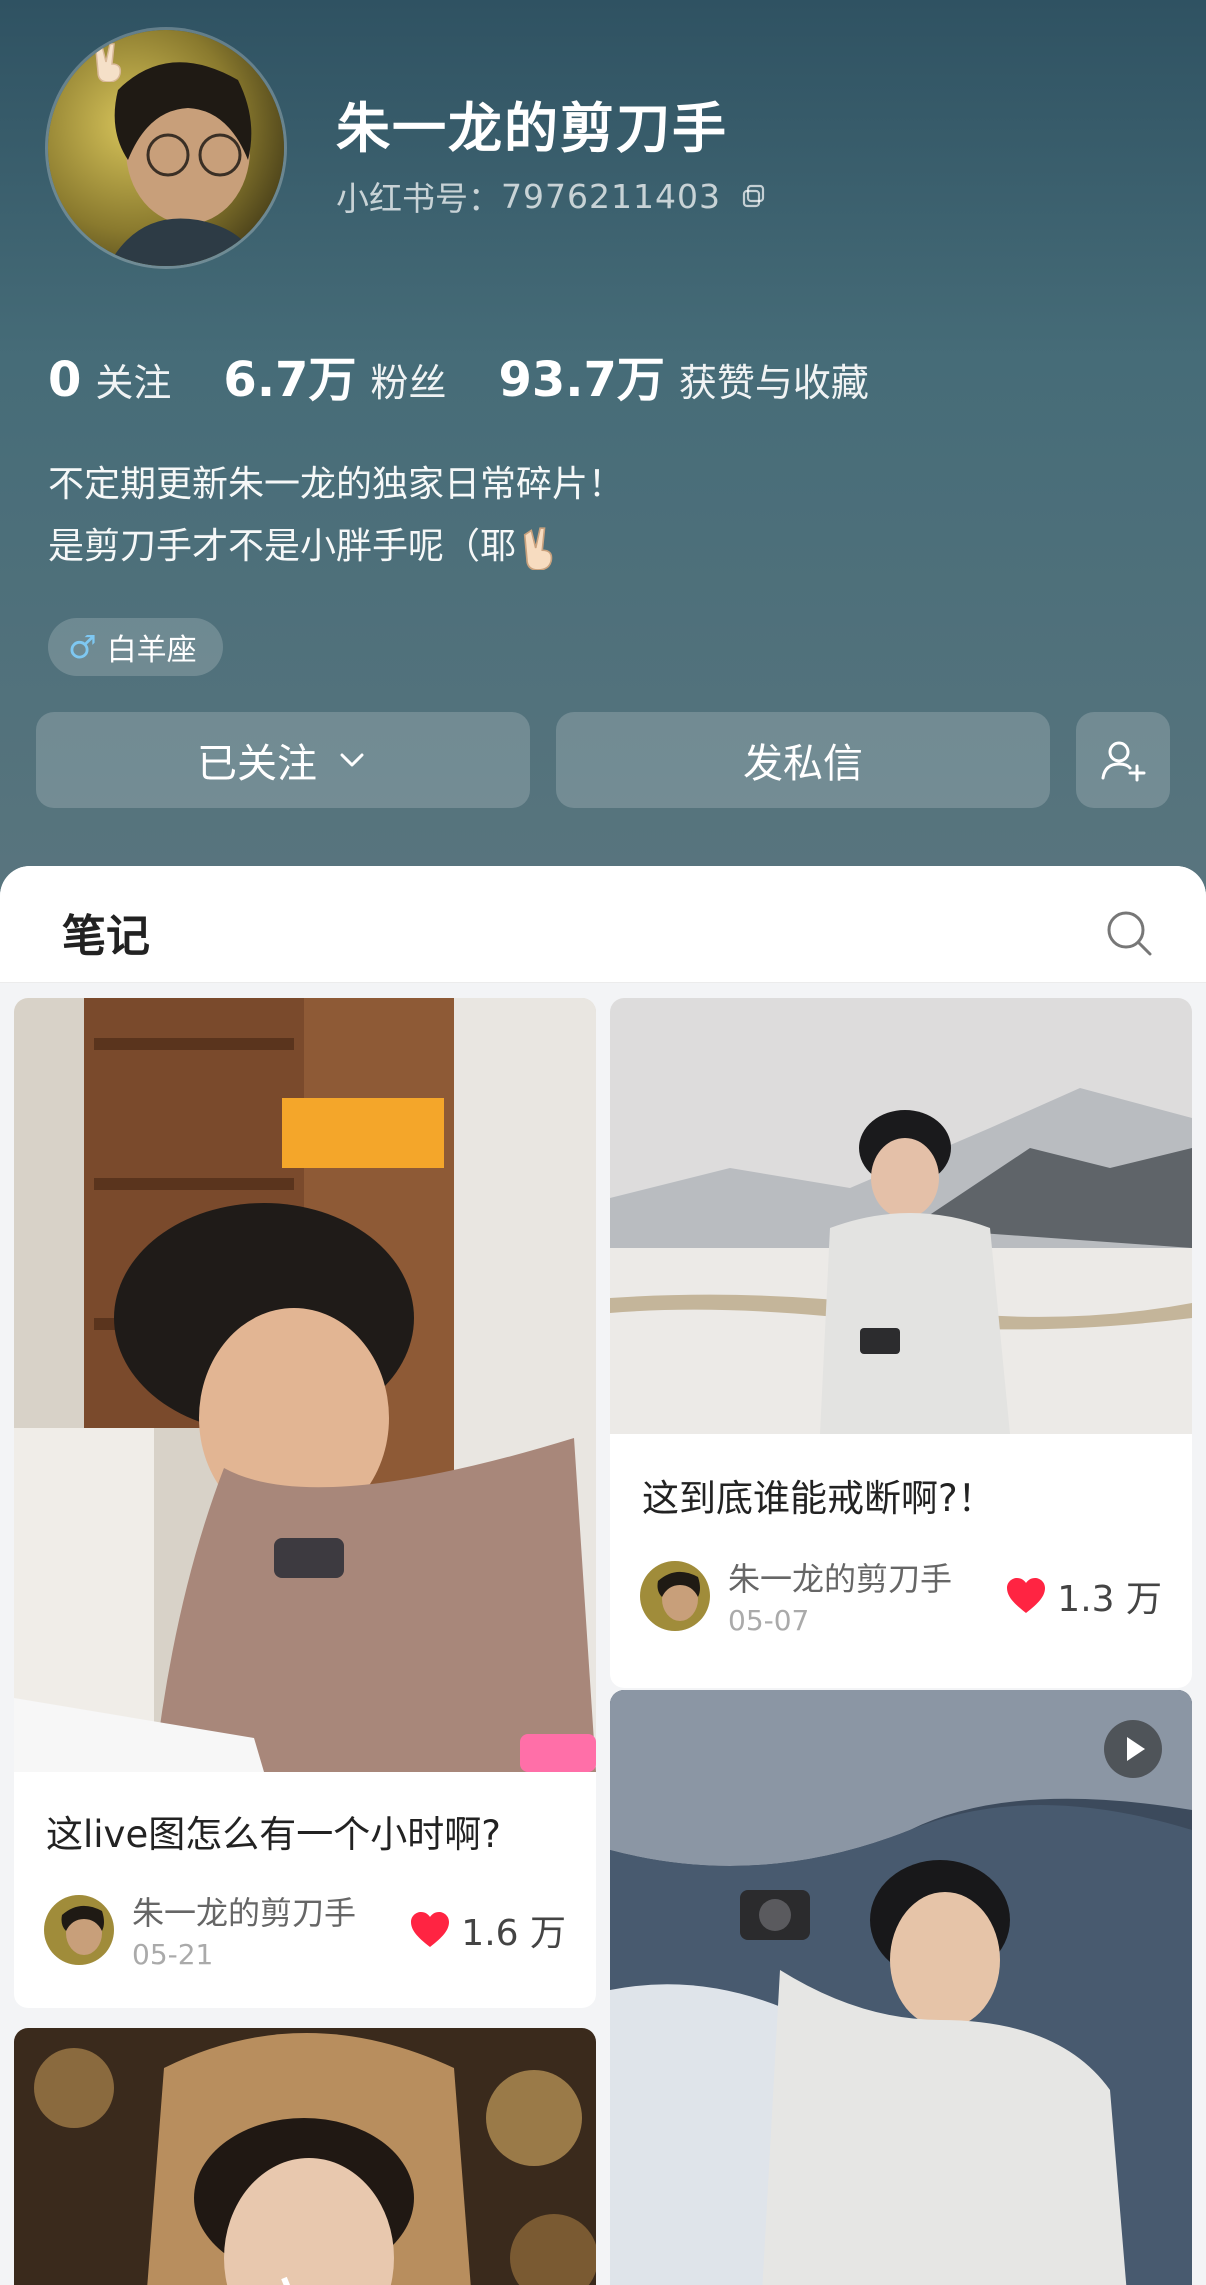  I want to click on following-button-label: 已关注, so click(257, 764).